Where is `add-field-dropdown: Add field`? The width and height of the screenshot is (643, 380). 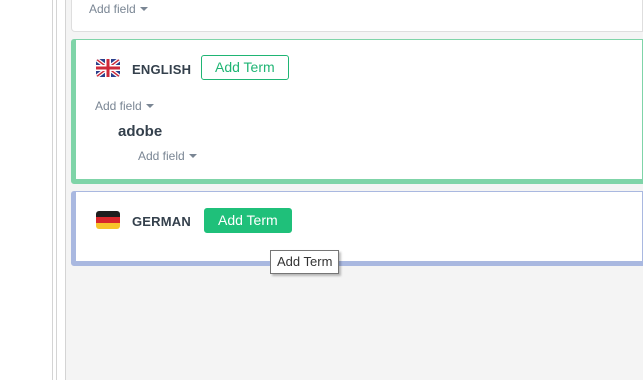 add-field-dropdown: Add field is located at coordinates (118, 9).